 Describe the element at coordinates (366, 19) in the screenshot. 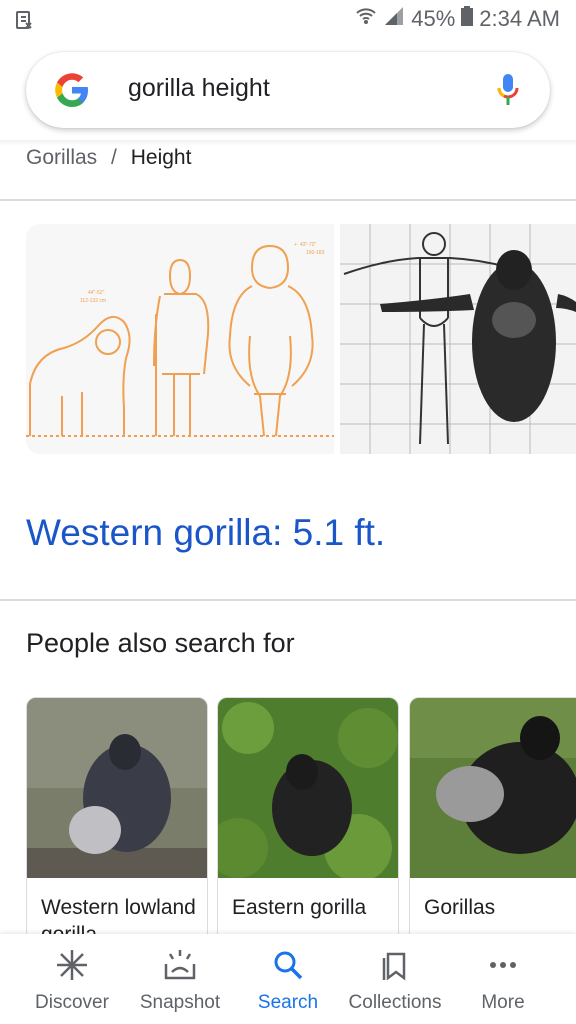

I see `wifi-icon` at that location.